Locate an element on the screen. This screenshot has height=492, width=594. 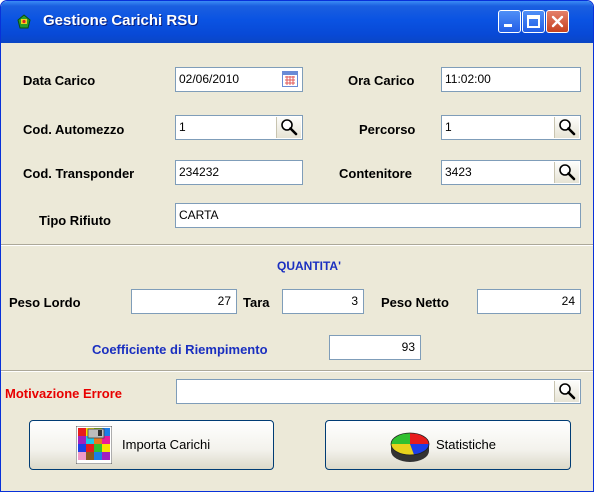
cod-automezzo-lookup-button is located at coordinates (288, 127).